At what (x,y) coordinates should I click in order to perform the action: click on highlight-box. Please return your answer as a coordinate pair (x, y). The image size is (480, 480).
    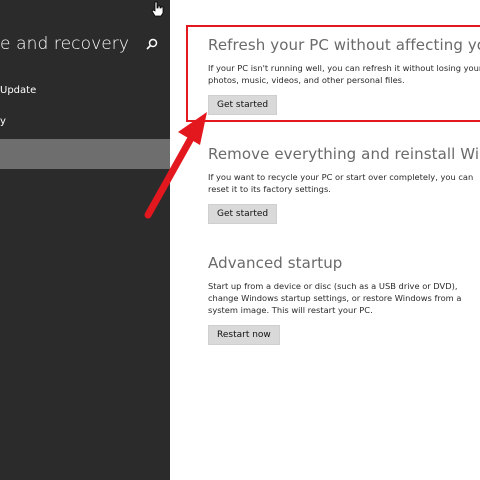
    Looking at the image, I should click on (333, 73).